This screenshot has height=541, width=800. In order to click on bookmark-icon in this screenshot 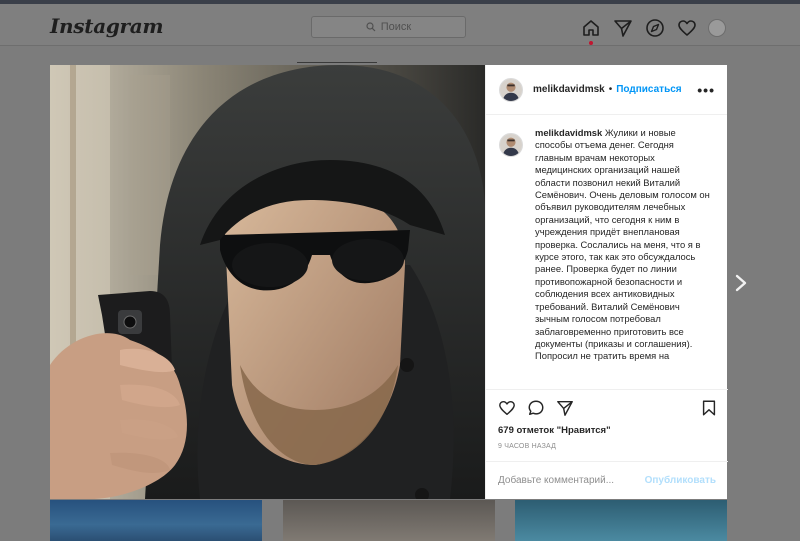, I will do `click(709, 408)`.